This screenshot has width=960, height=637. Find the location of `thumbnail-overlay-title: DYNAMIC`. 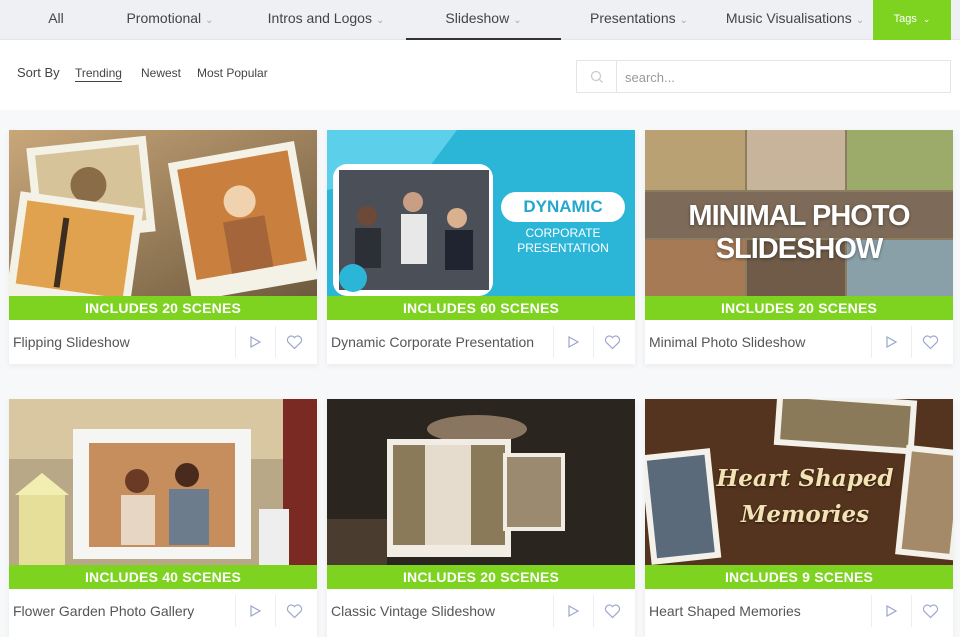

thumbnail-overlay-title: DYNAMIC is located at coordinates (563, 207).